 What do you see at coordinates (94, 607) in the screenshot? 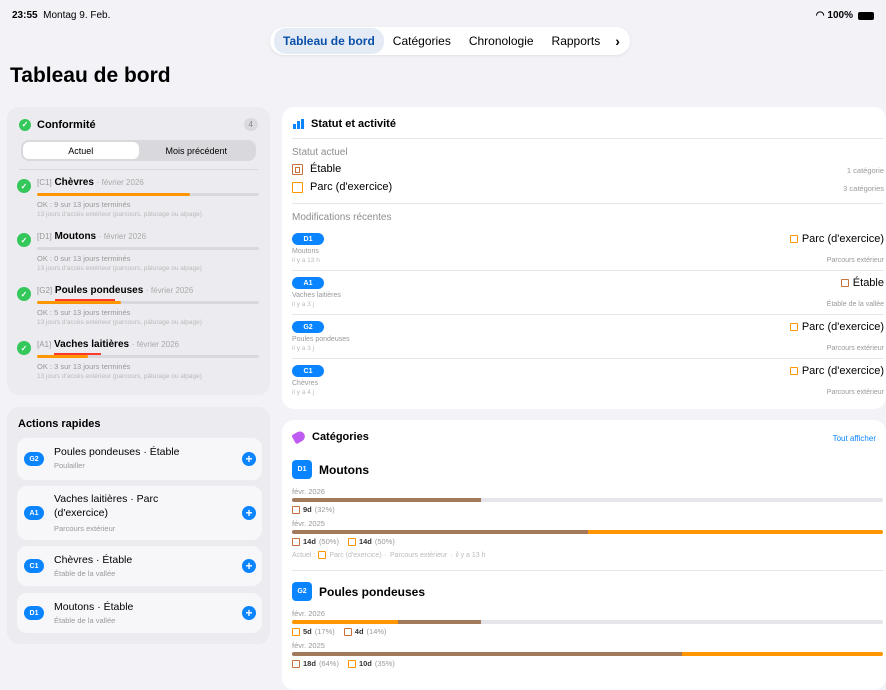
I see `action-label-line1: Moutons · Étable` at bounding box center [94, 607].